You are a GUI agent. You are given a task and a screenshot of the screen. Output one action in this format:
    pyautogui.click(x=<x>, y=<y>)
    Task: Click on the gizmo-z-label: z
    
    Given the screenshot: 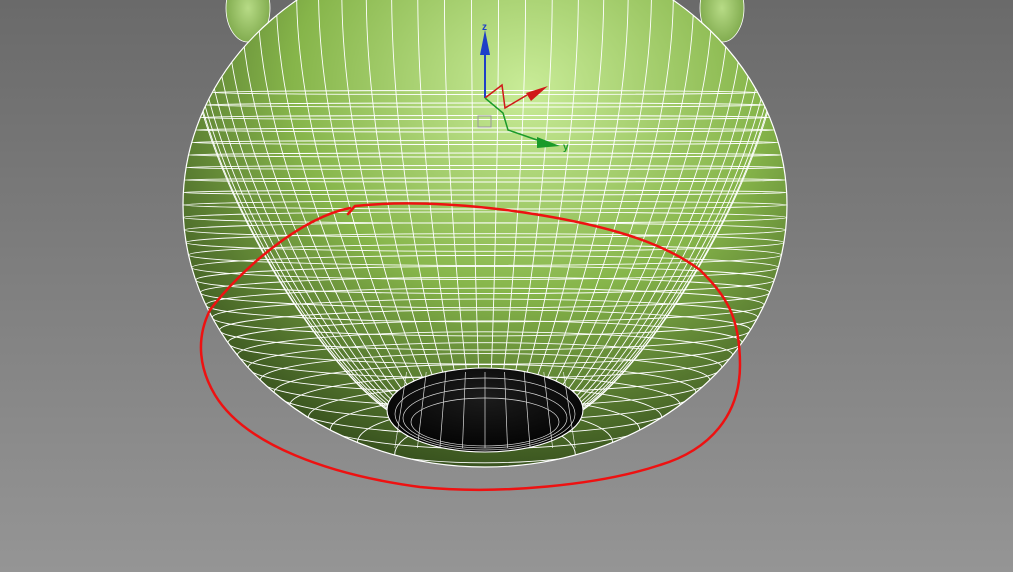 What is the action you would take?
    pyautogui.click(x=484, y=27)
    